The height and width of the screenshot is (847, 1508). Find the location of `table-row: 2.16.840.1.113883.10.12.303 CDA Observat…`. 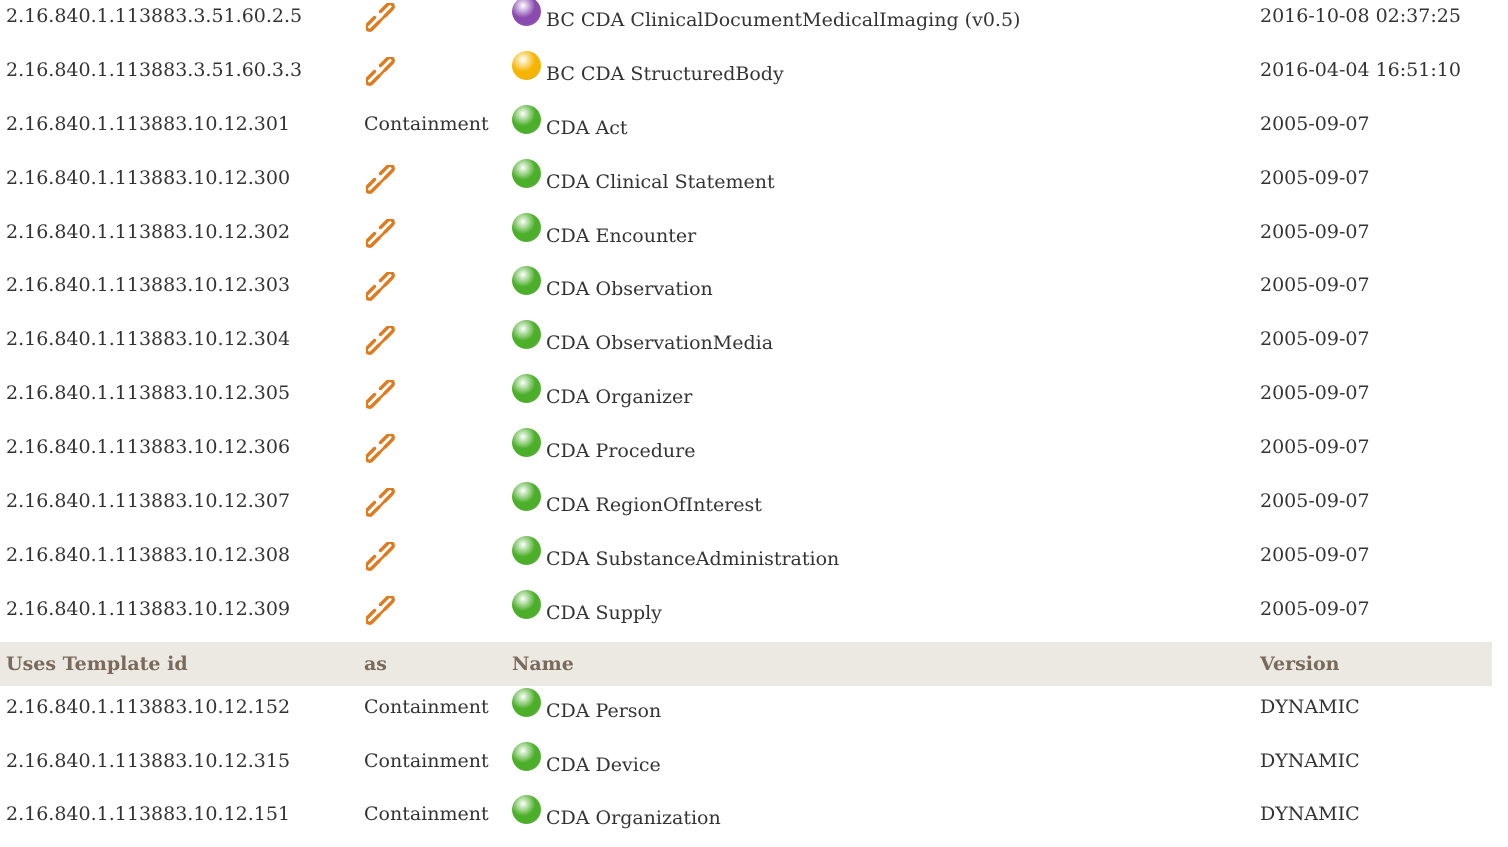

table-row: 2.16.840.1.113883.10.12.303 CDA Observat… is located at coordinates (746, 291).